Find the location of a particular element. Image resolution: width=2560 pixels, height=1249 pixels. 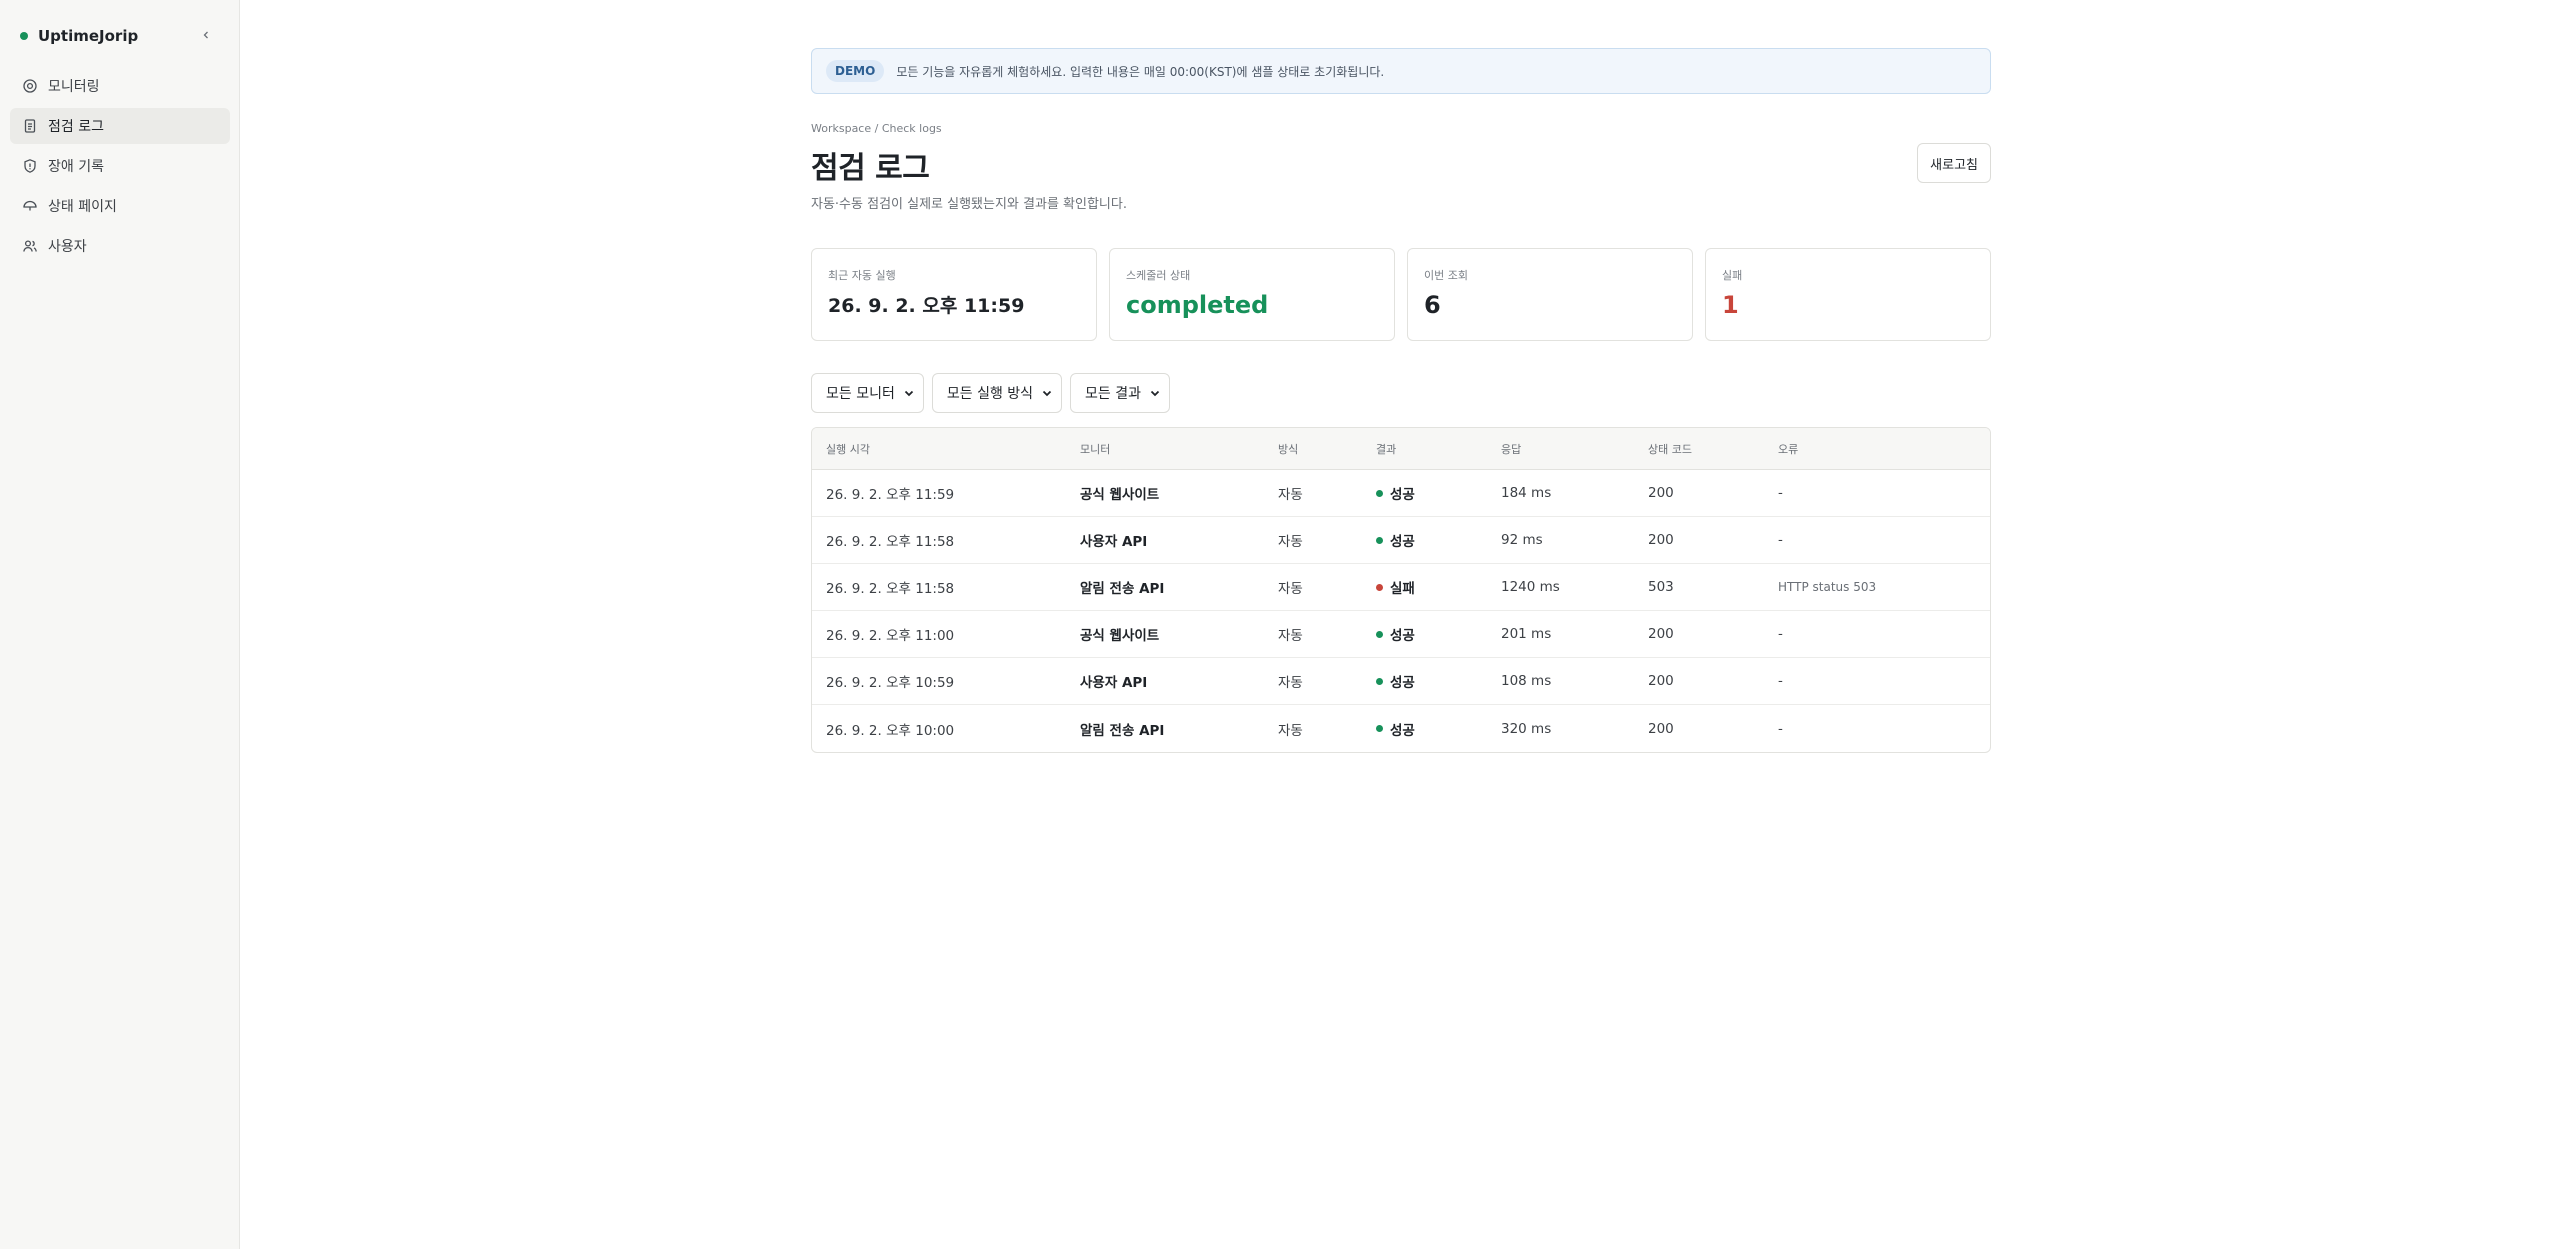

sidebar-item-check-logs: 점검 로그 is located at coordinates (120, 126).